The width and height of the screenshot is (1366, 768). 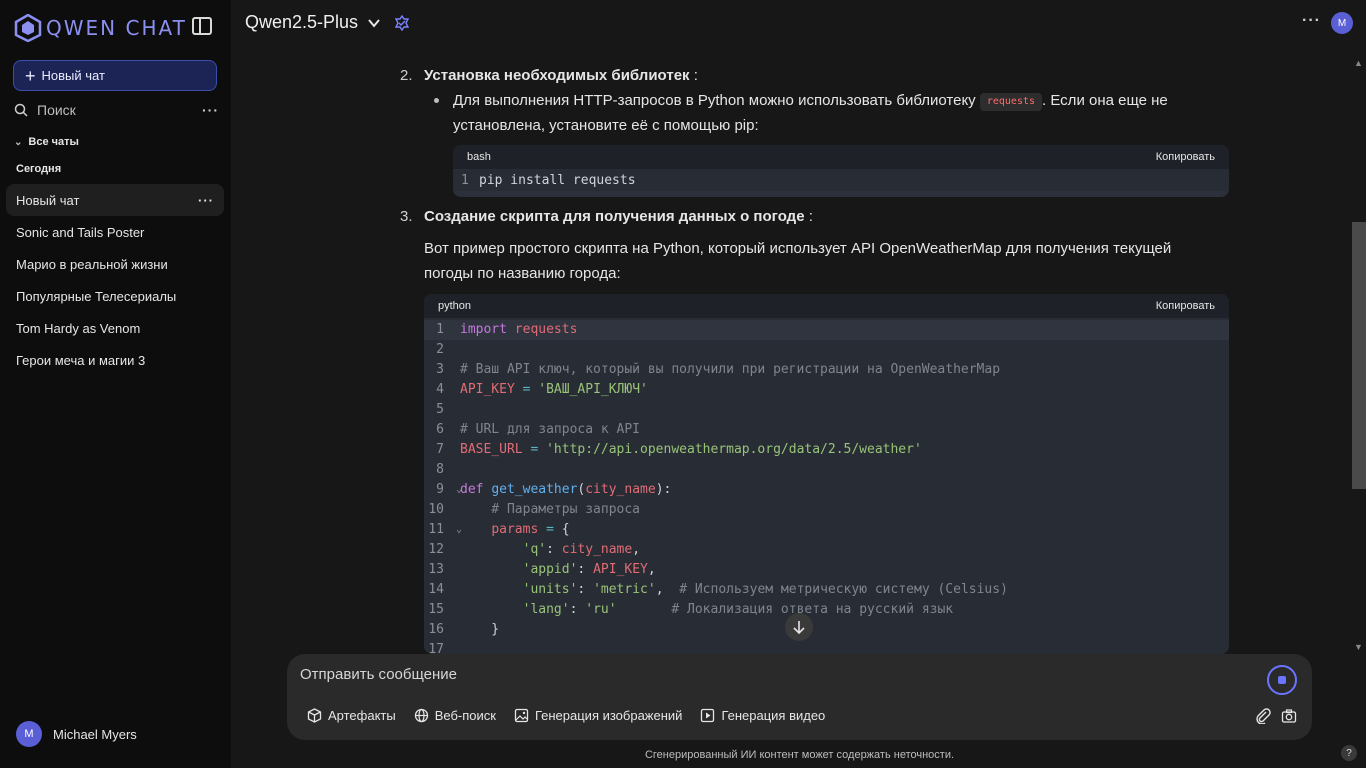 I want to click on all-chats-label: Все чаты, so click(x=53, y=142).